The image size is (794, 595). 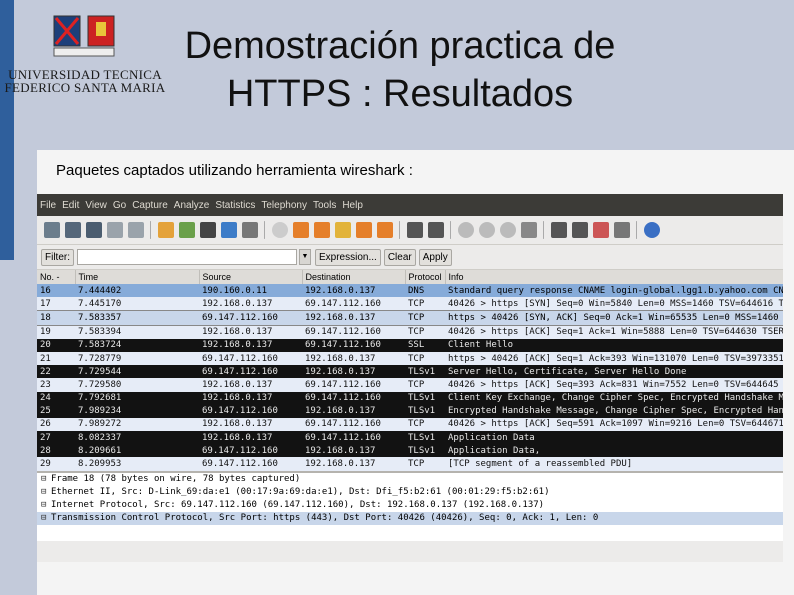 I want to click on packet-cell-time: 7.583394, so click(x=137, y=332).